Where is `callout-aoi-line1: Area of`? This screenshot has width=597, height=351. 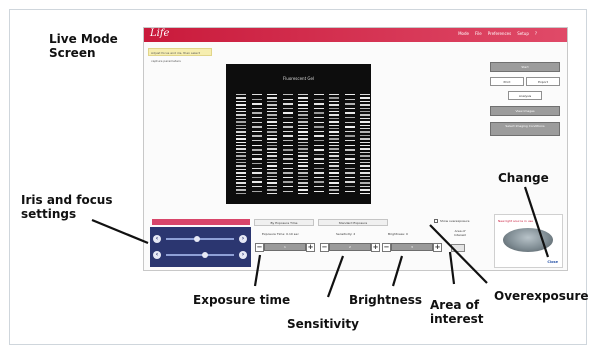 callout-aoi-line1: Area of is located at coordinates (455, 305).